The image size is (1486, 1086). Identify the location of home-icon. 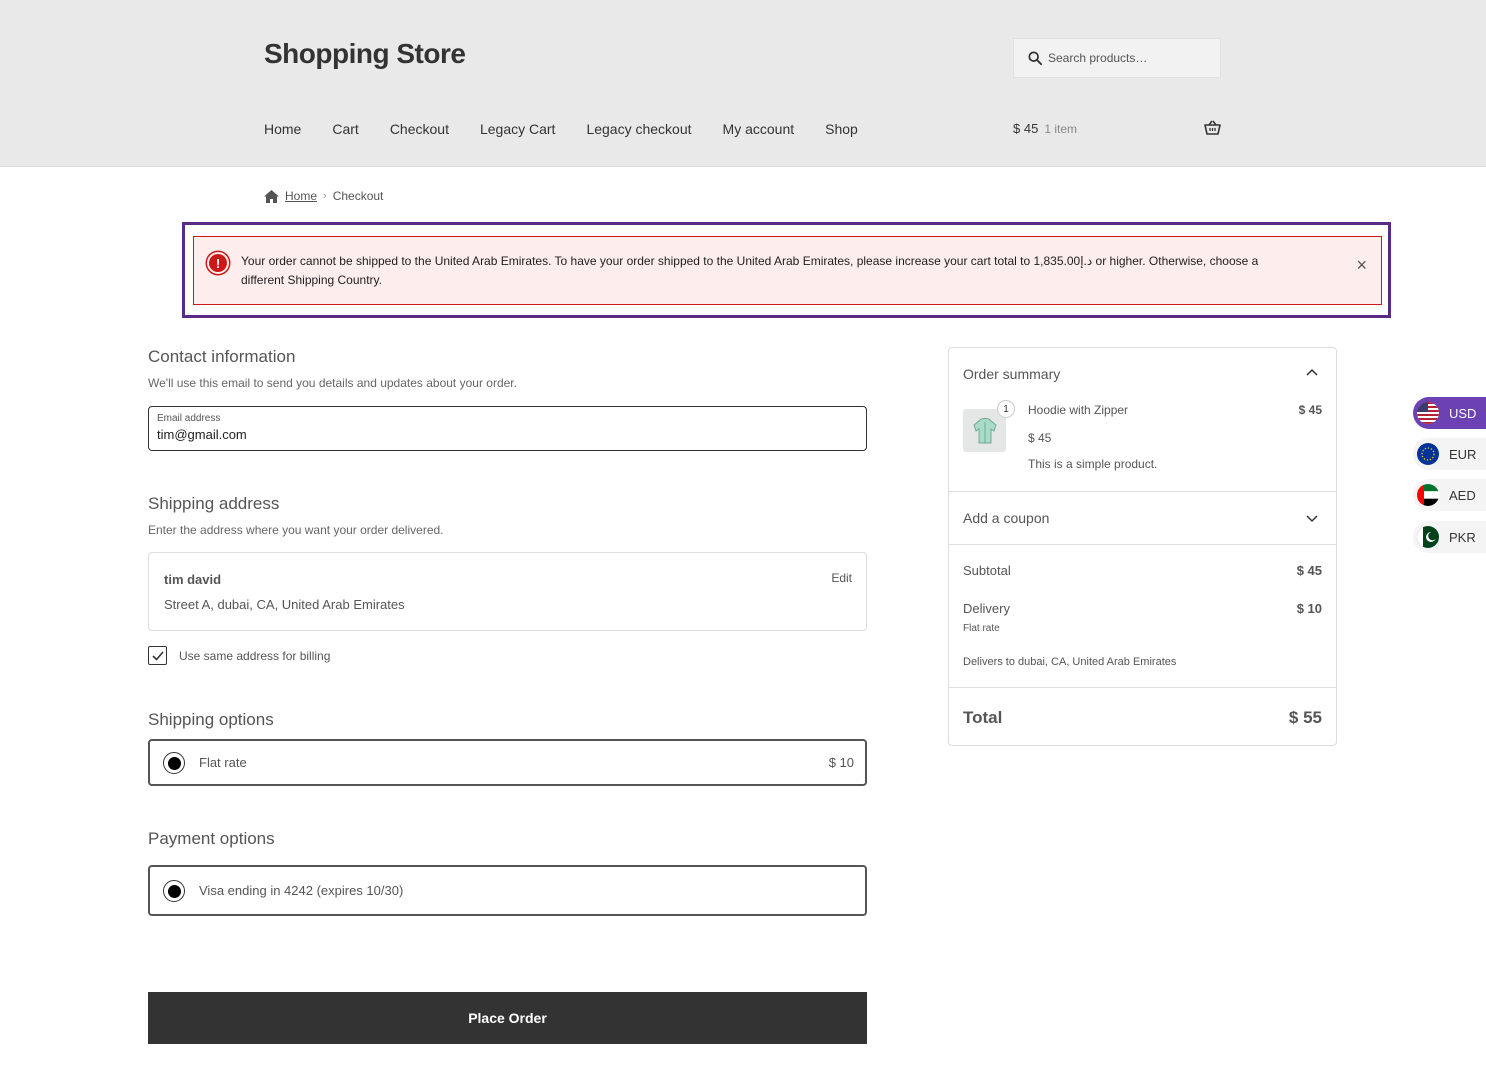
(271, 196).